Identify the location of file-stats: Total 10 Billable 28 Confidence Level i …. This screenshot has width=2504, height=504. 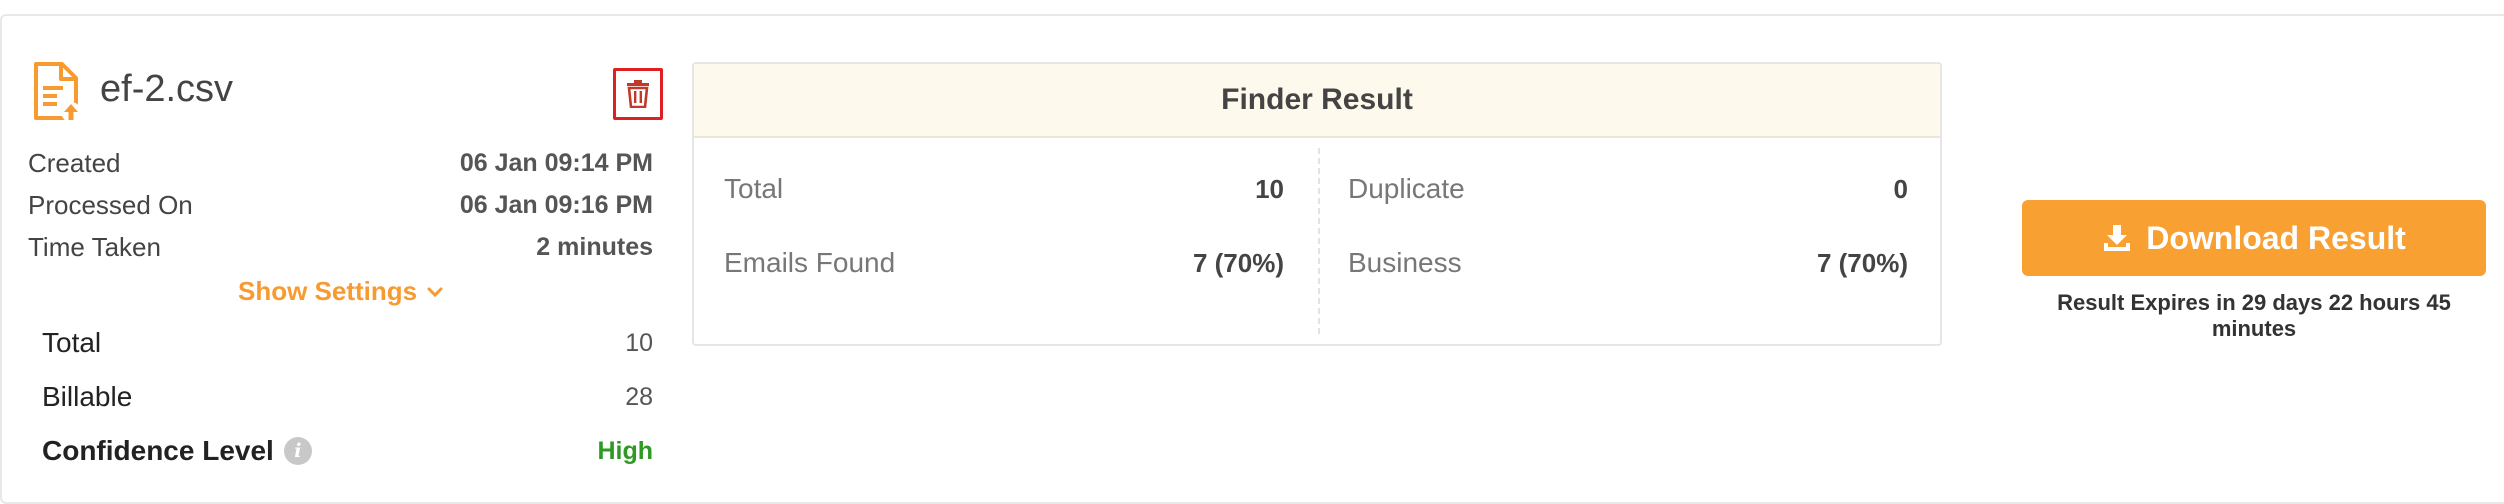
(347, 397).